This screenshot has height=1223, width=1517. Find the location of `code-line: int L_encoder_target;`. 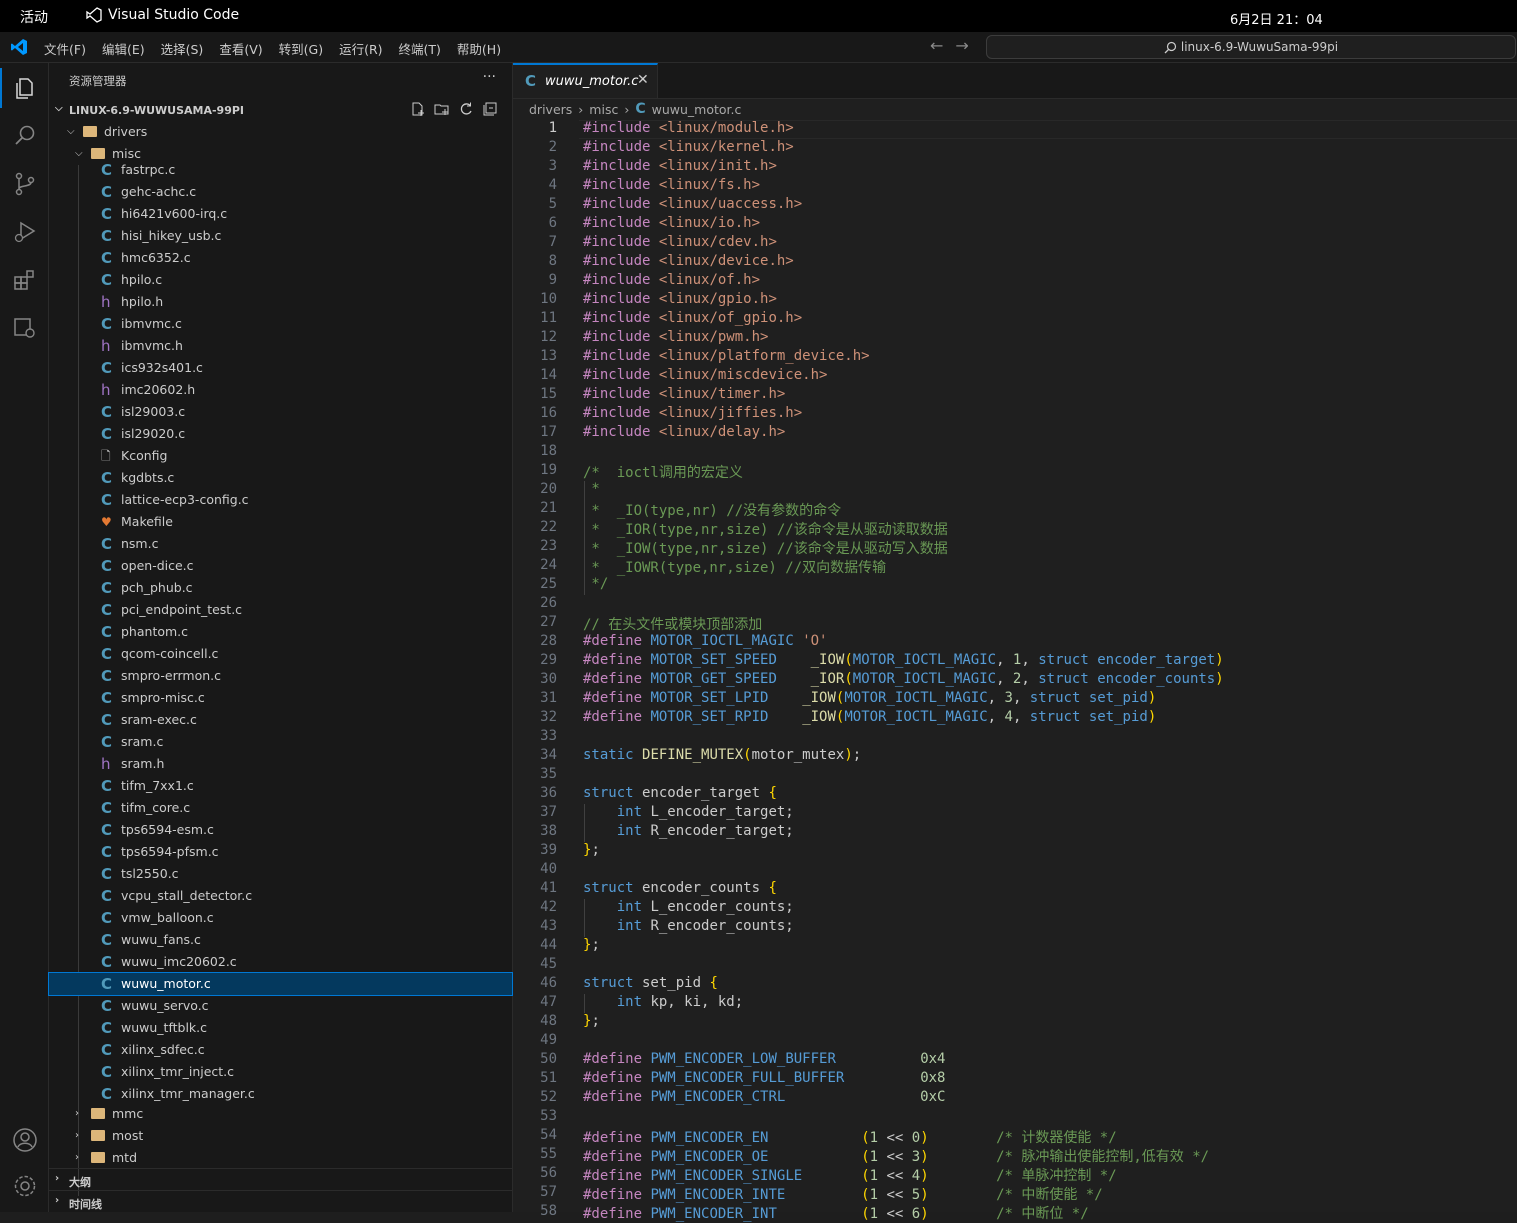

code-line: int L_encoder_target; is located at coordinates (688, 812).